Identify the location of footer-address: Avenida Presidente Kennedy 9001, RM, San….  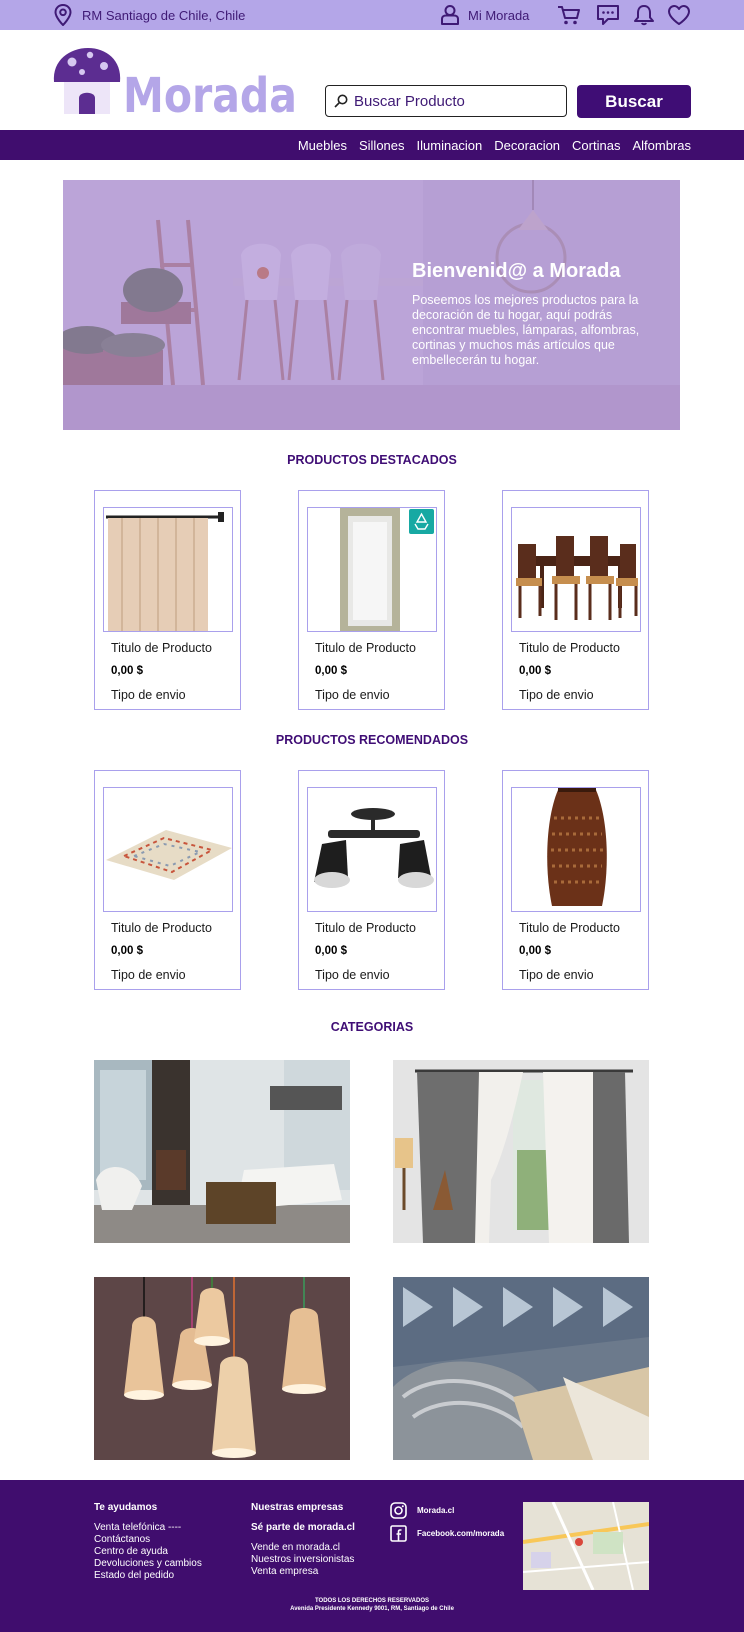
(372, 1609).